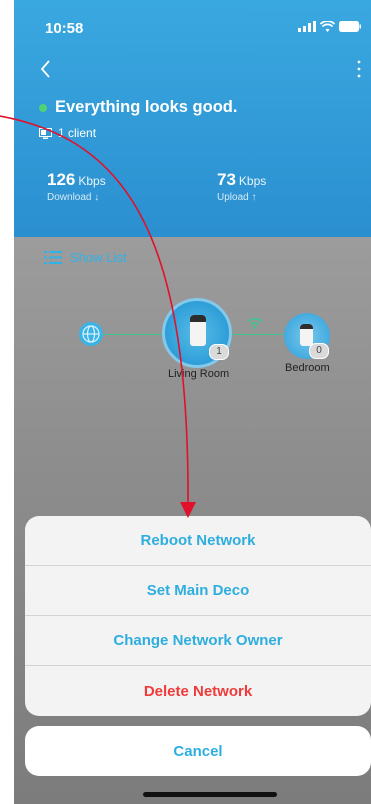  I want to click on list-icon, so click(53, 257).